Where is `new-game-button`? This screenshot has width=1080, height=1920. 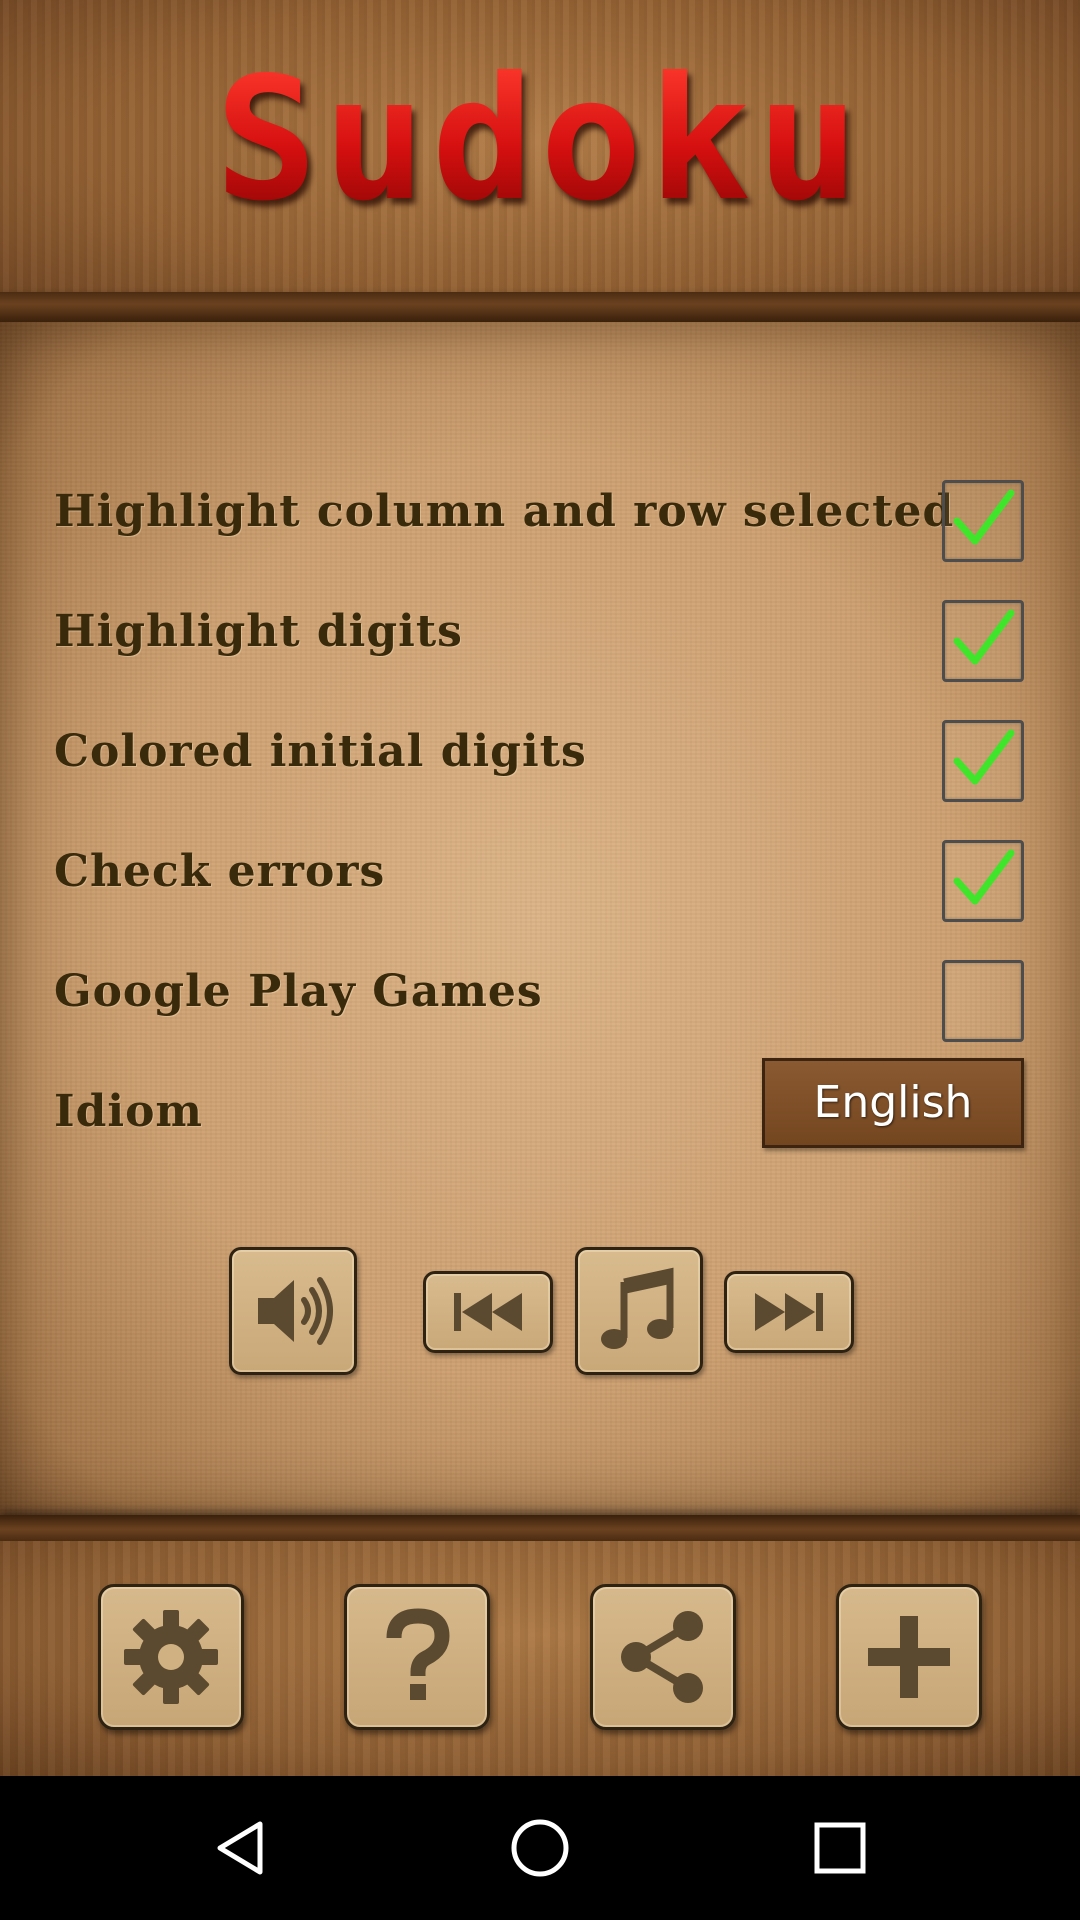
new-game-button is located at coordinates (909, 1657).